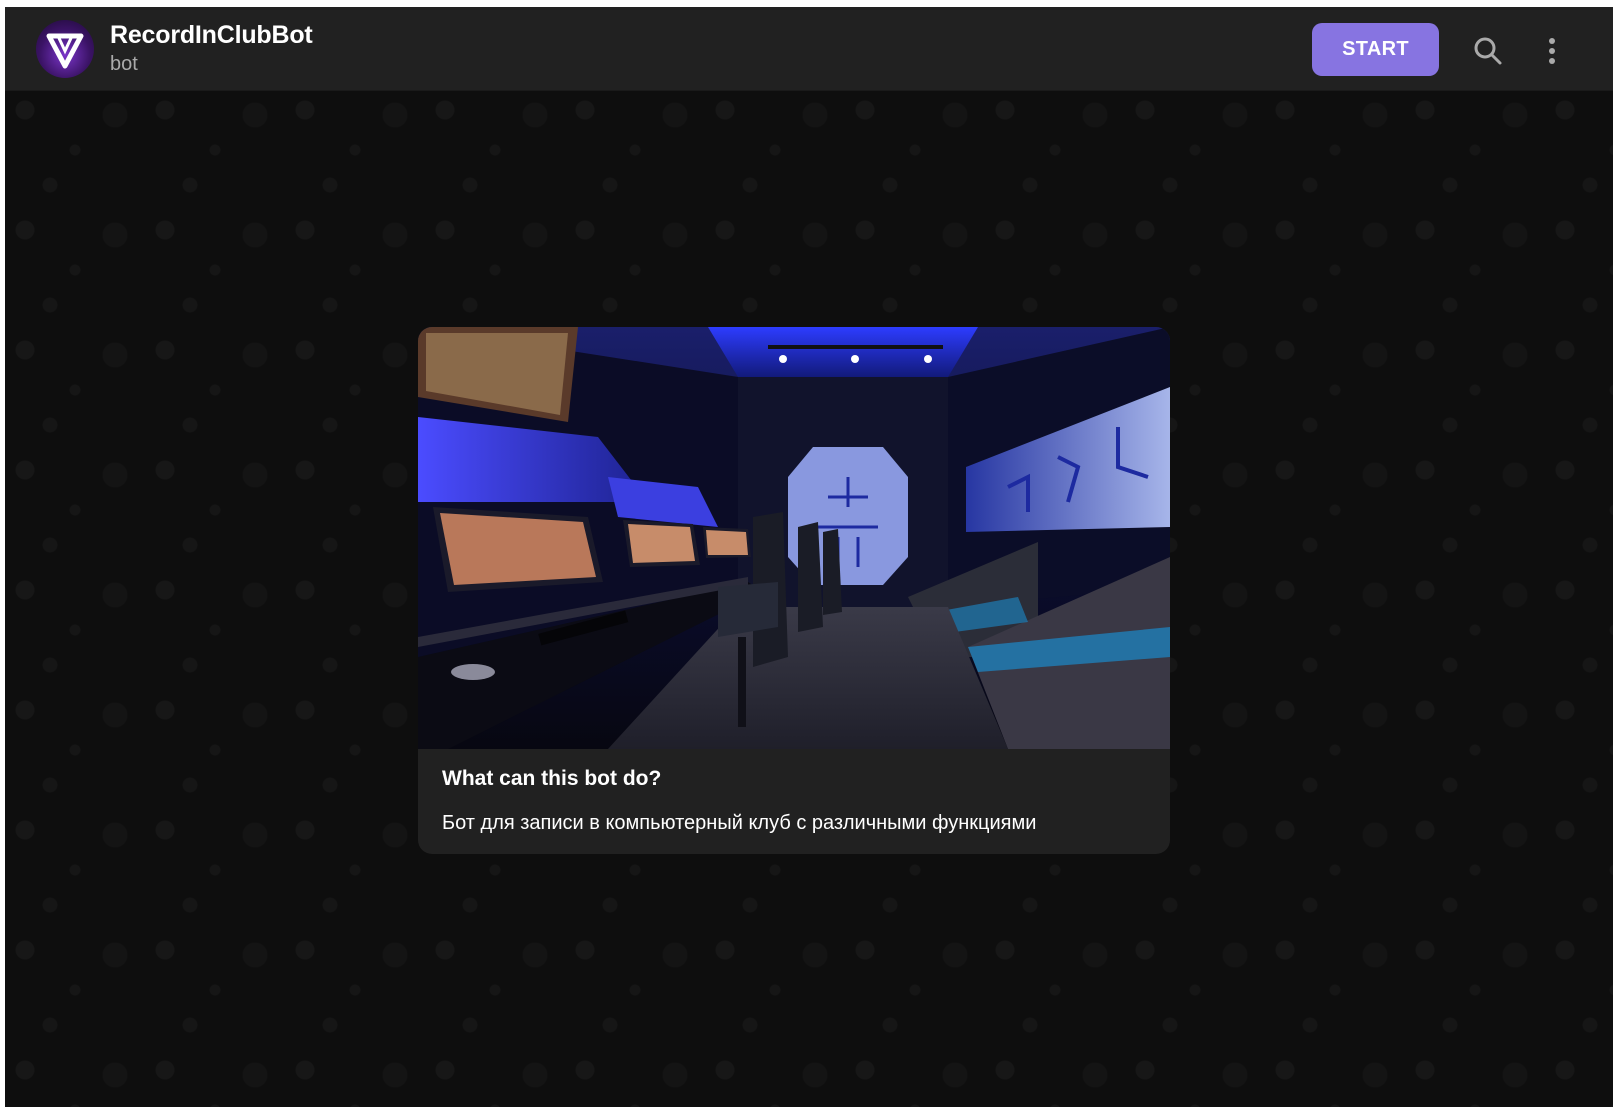 This screenshot has height=1107, width=1613. Describe the element at coordinates (211, 35) in the screenshot. I see `chat-title: RecordInClubBot` at that location.